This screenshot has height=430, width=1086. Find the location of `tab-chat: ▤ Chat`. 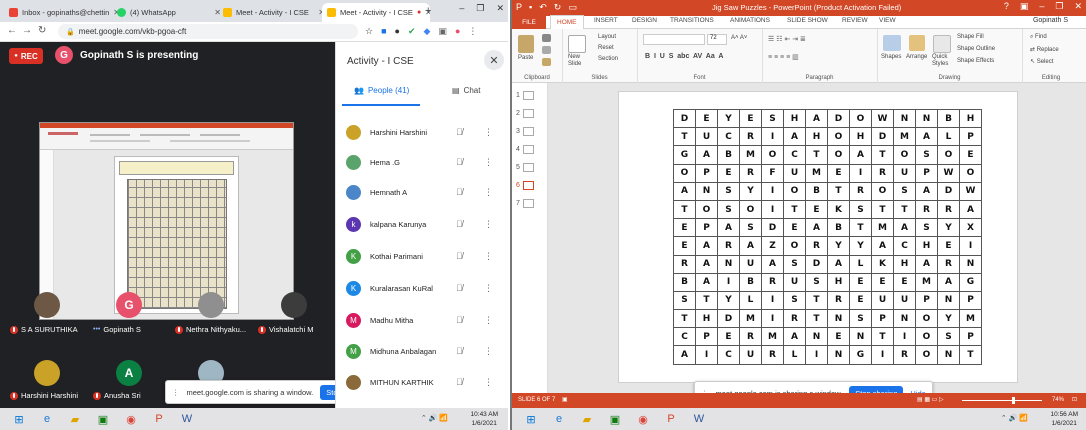

tab-chat: ▤ Chat is located at coordinates (466, 90).